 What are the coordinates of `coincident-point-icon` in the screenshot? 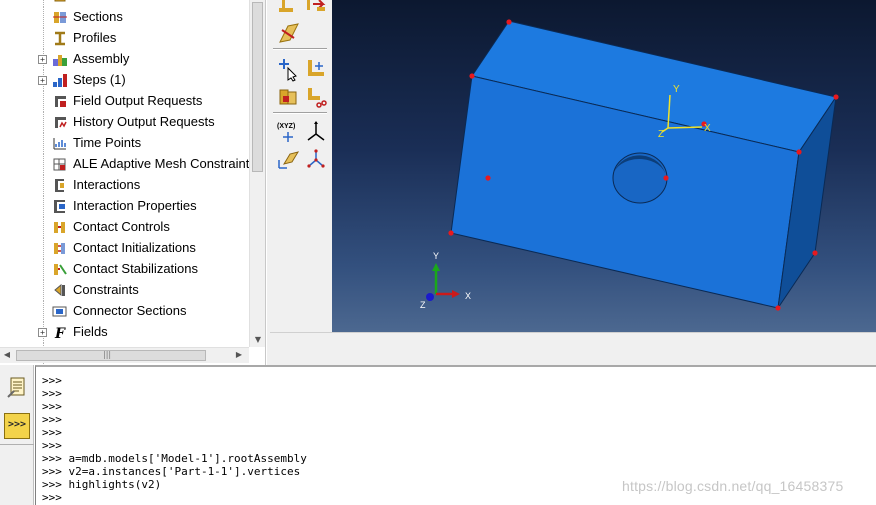 It's located at (316, 159).